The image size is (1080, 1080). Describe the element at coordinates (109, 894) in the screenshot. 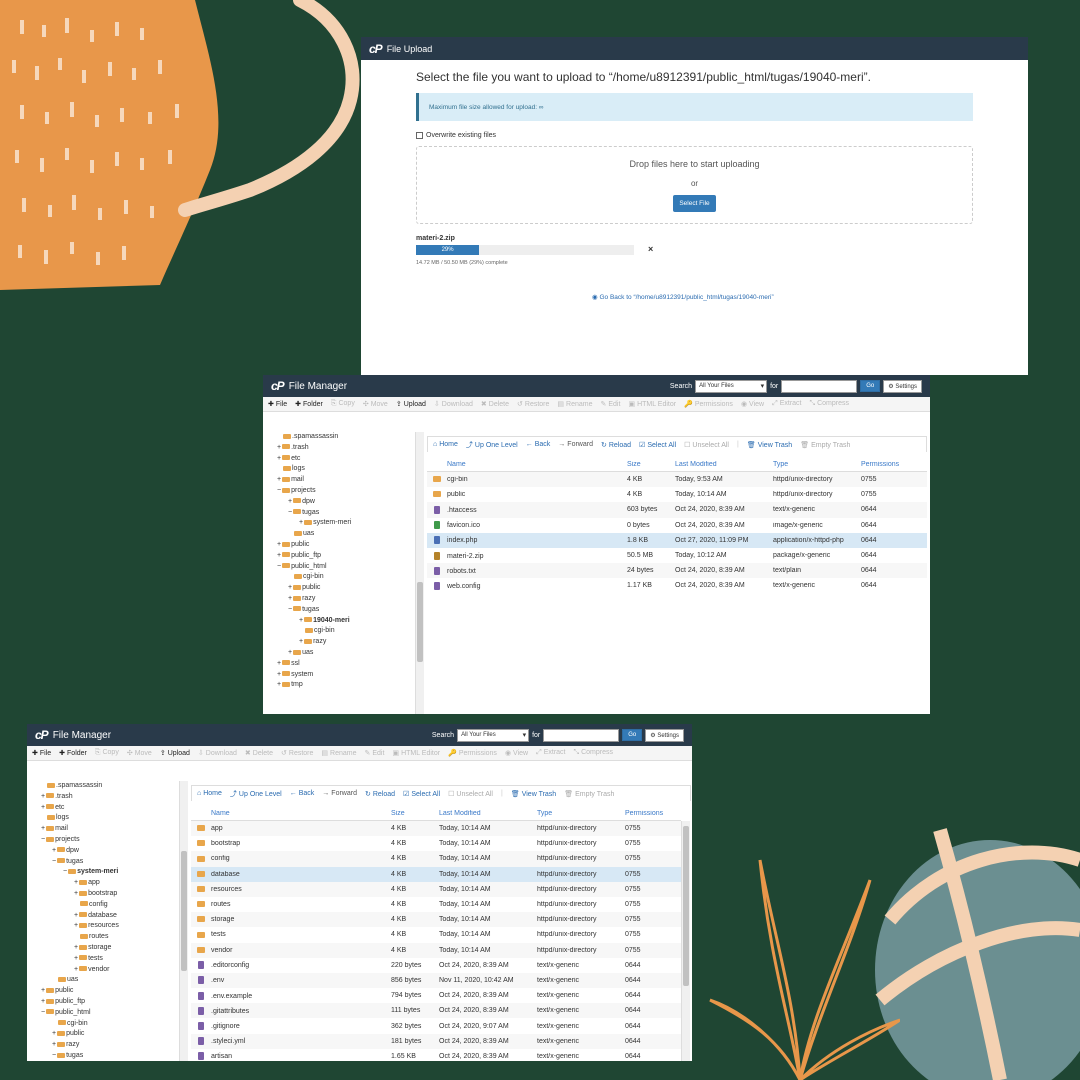

I see `tree-item: + bootstrap` at that location.